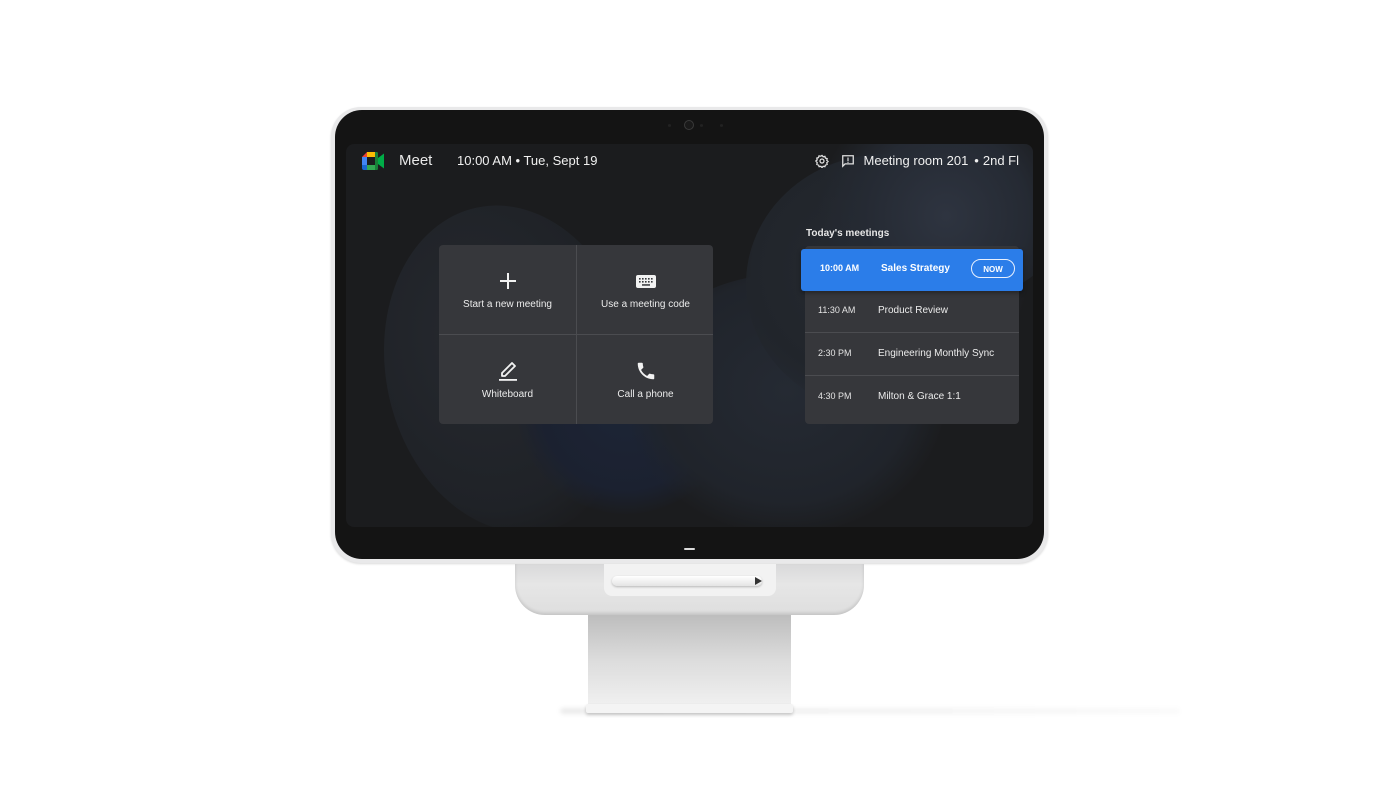 Image resolution: width=1380 pixels, height=804 pixels. What do you see at coordinates (507, 371) in the screenshot?
I see `pen-icon` at bounding box center [507, 371].